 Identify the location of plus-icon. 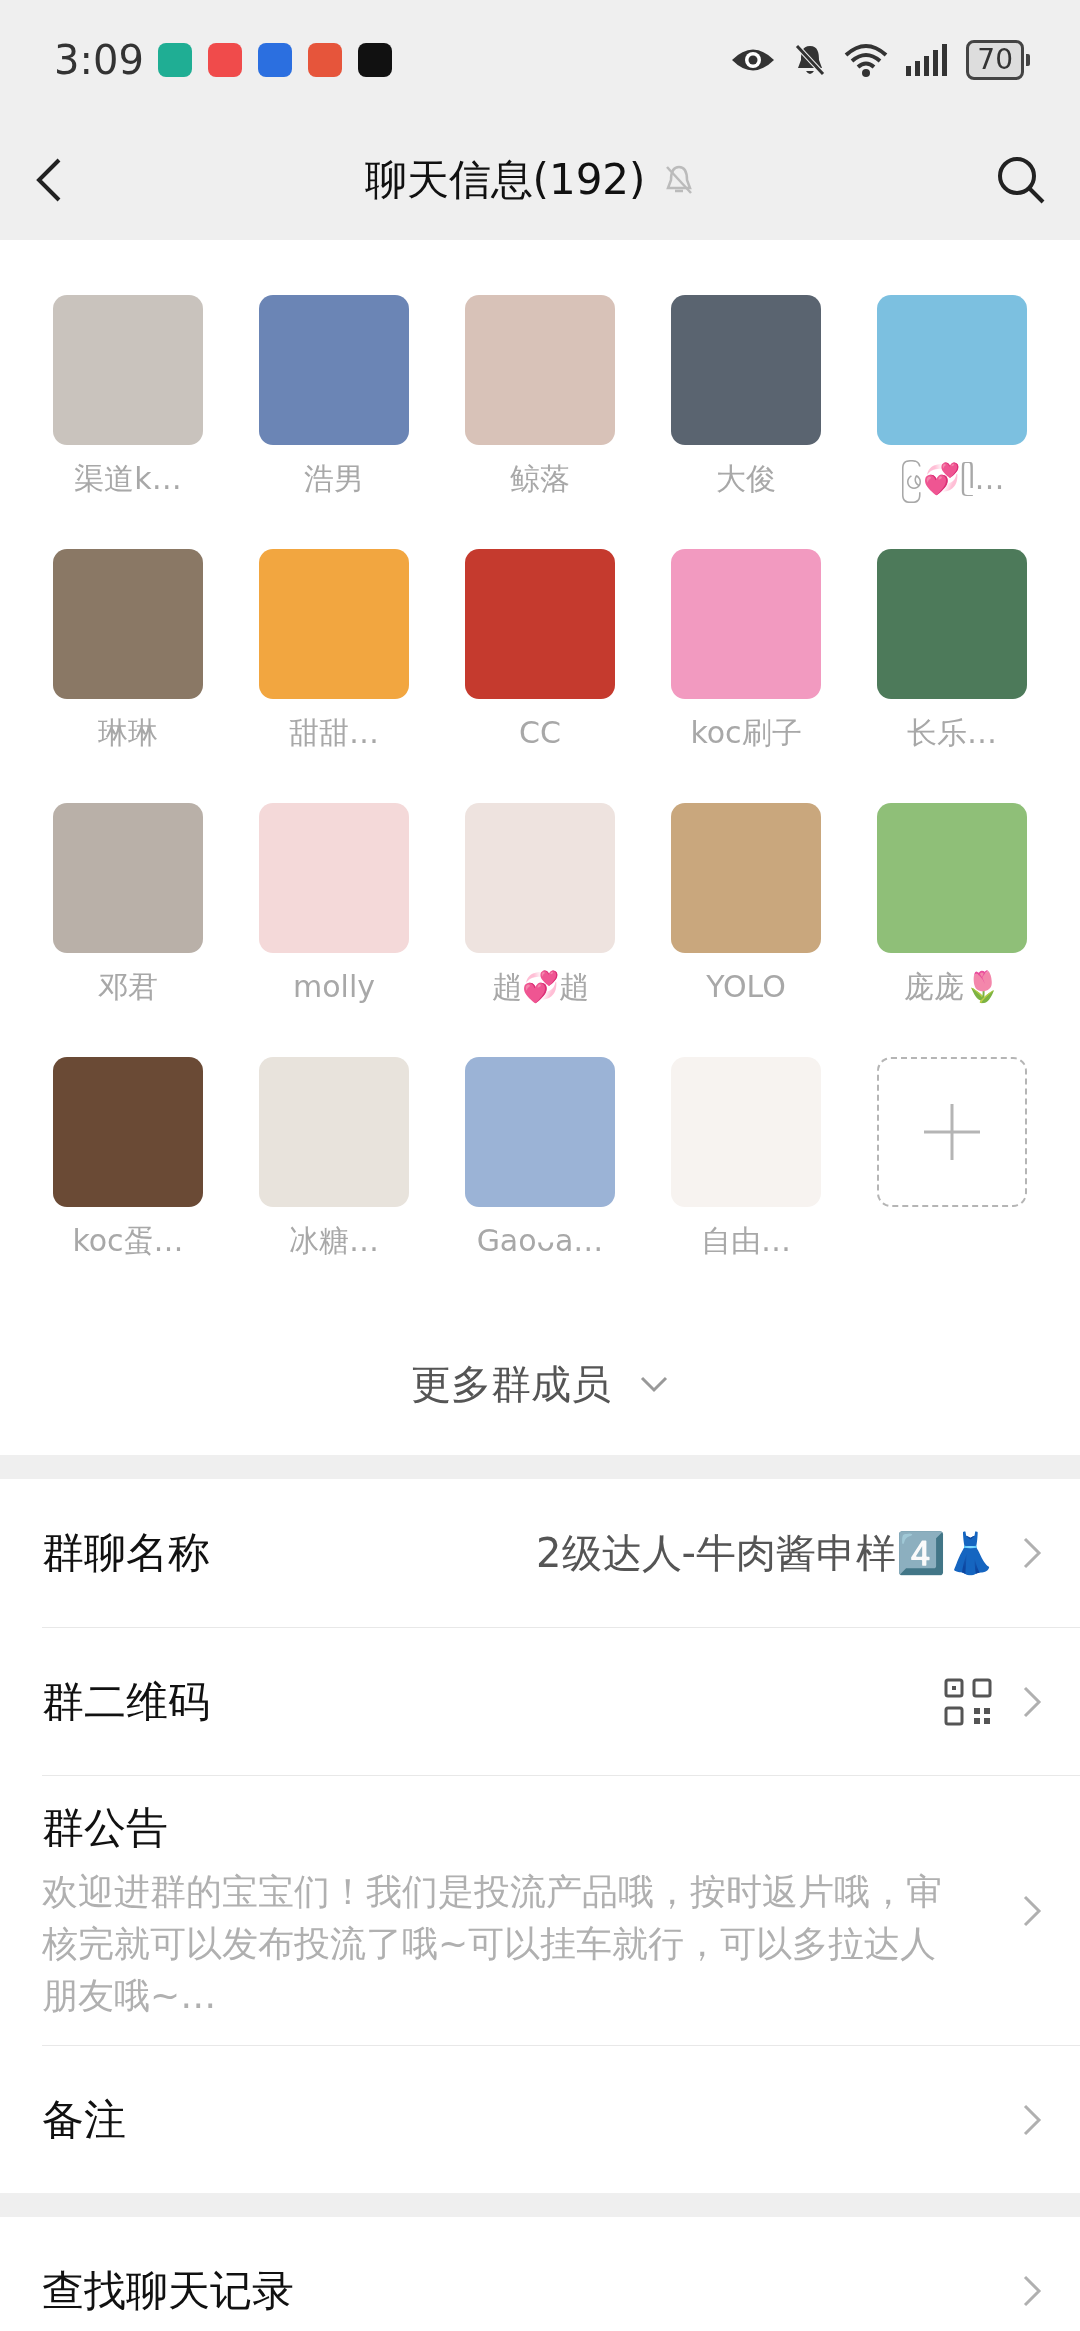
(952, 1132).